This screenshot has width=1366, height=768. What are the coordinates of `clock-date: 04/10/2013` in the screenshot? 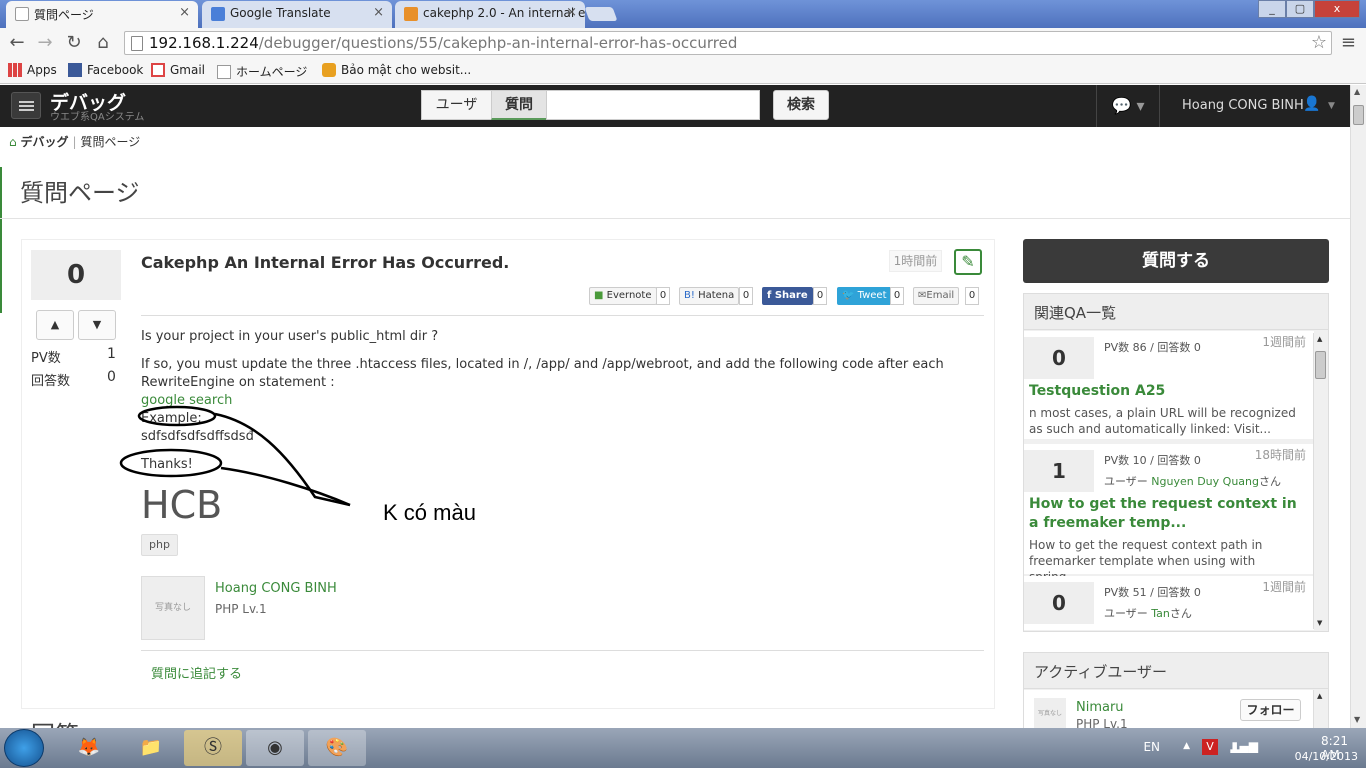 It's located at (1326, 756).